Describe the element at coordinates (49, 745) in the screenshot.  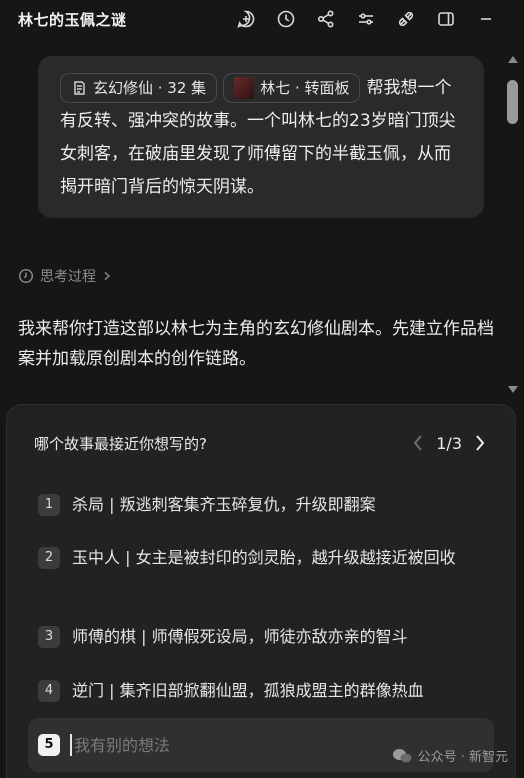
I see `option-number: 5` at that location.